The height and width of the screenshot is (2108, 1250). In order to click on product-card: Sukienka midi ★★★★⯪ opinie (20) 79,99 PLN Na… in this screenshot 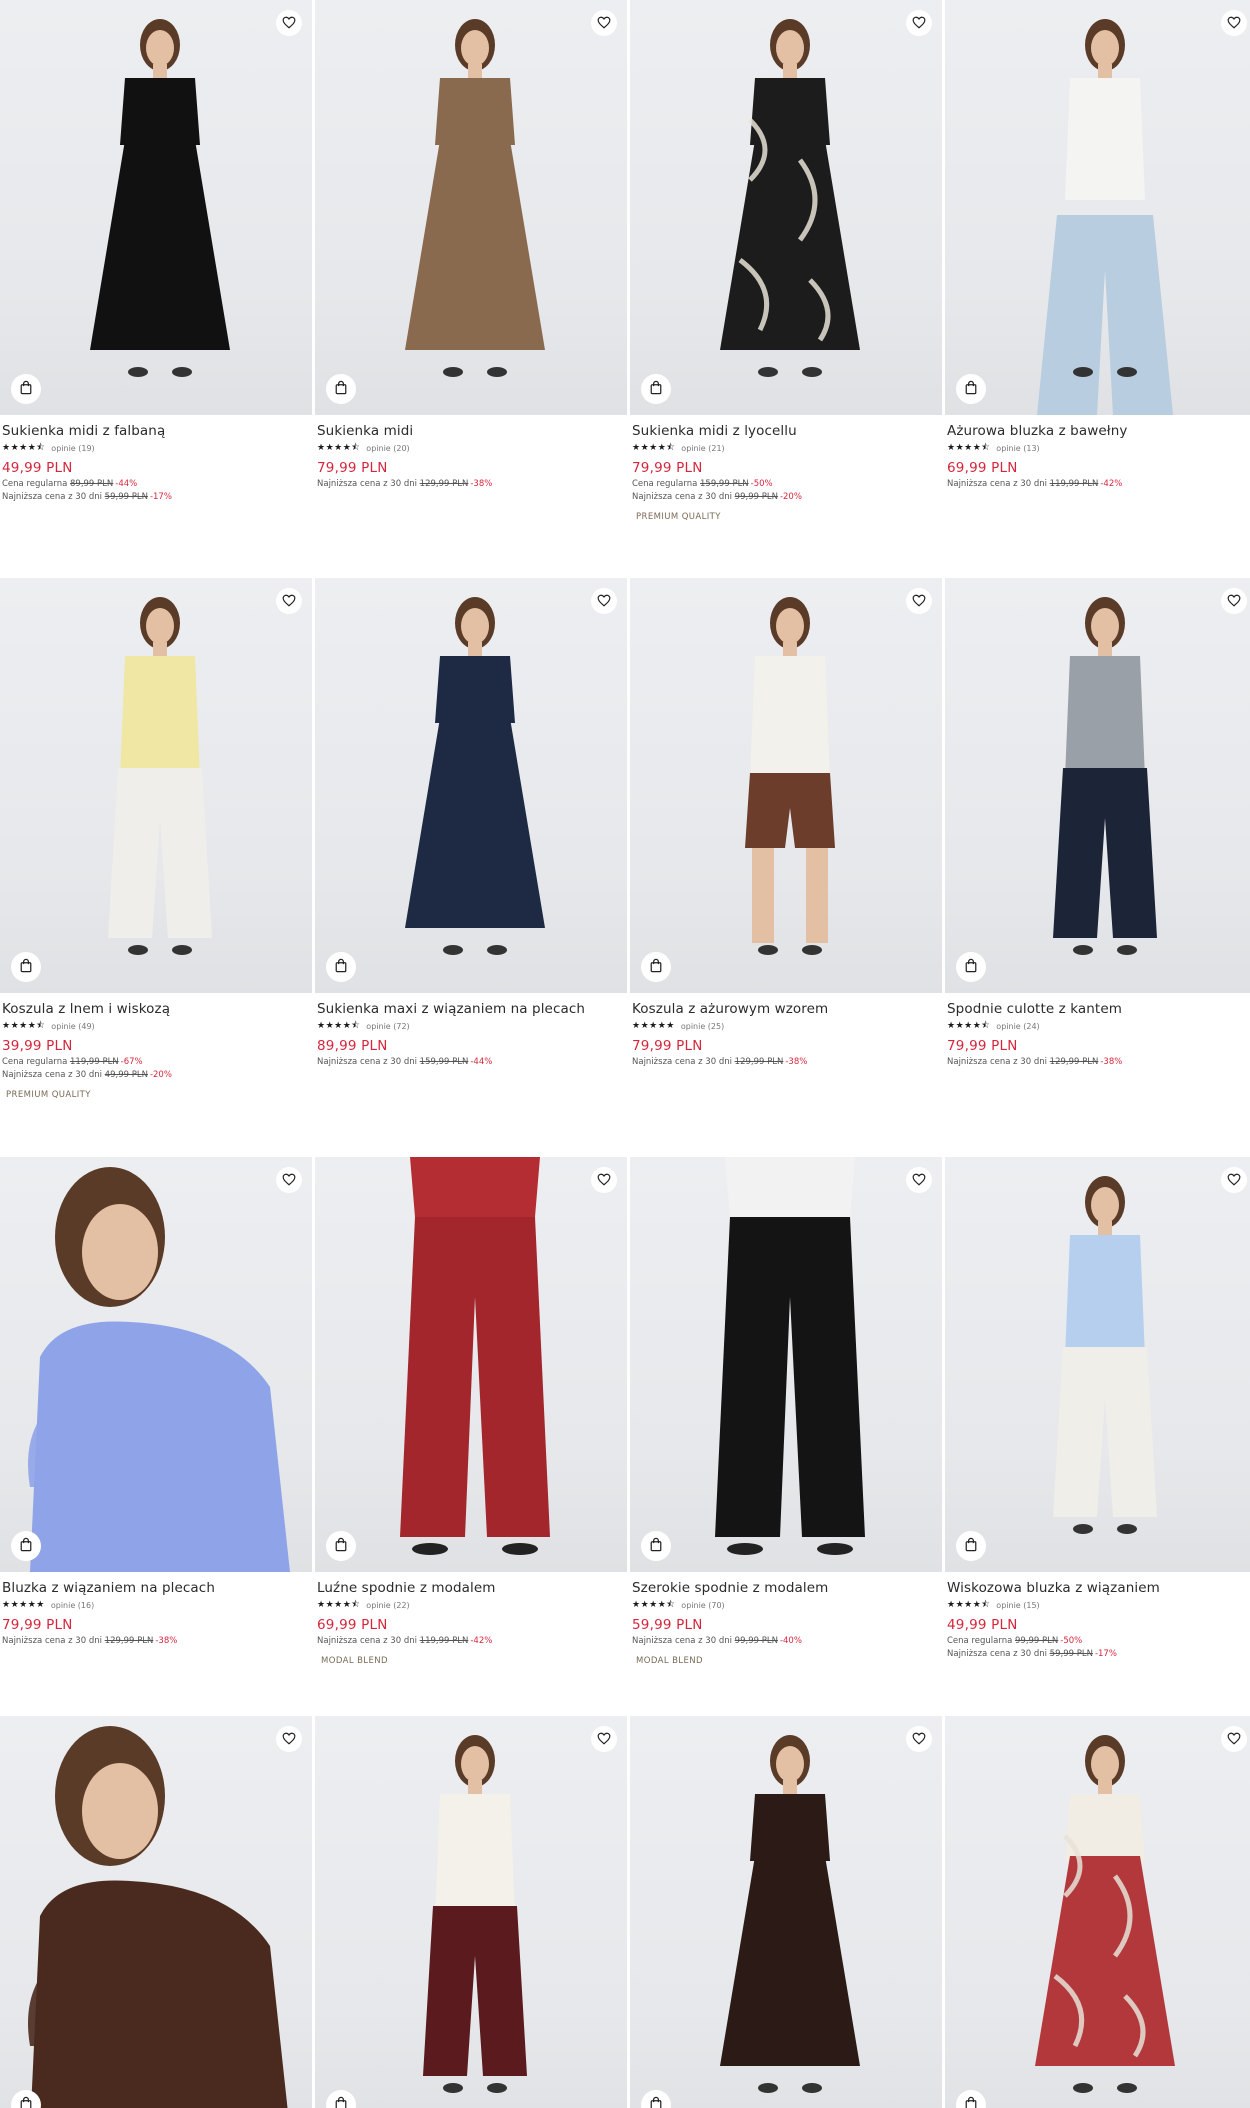, I will do `click(471, 244)`.